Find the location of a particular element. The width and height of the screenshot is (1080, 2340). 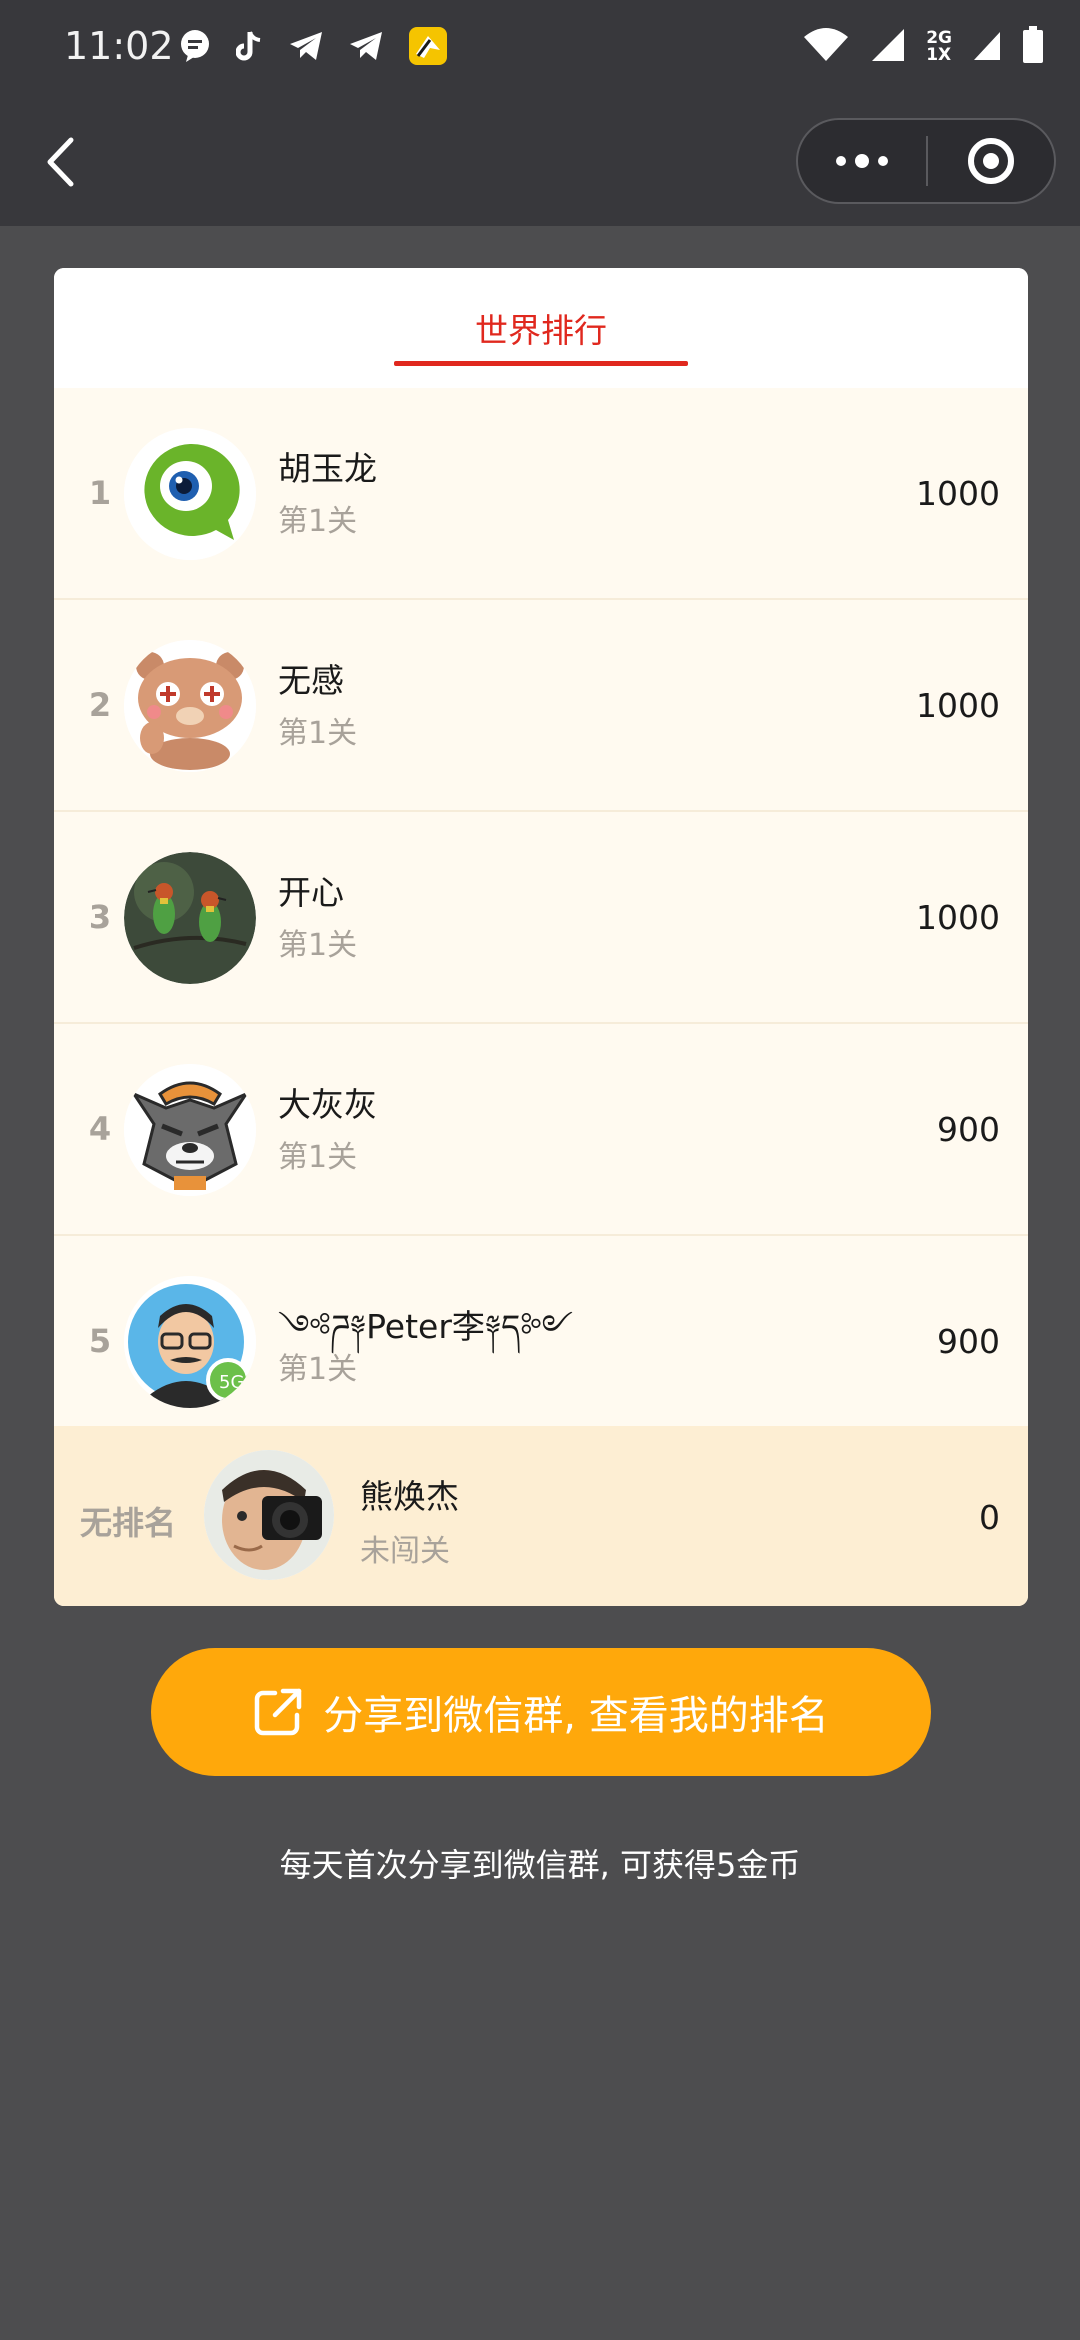

signal-2-icon is located at coordinates (987, 47).